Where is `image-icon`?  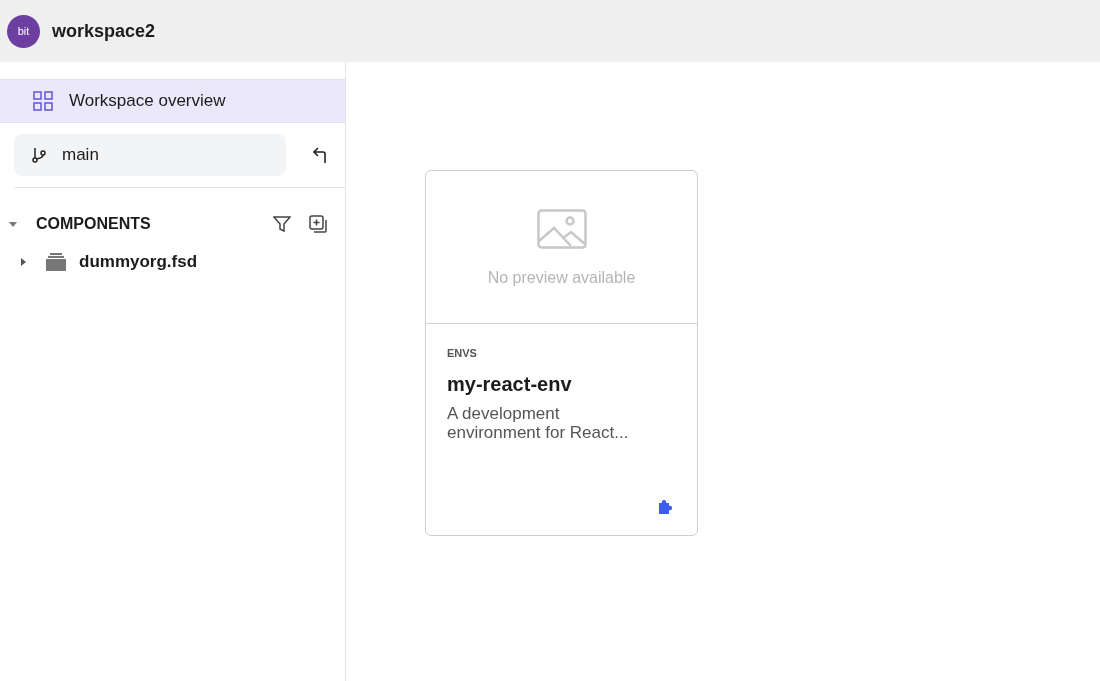
image-icon is located at coordinates (561, 229).